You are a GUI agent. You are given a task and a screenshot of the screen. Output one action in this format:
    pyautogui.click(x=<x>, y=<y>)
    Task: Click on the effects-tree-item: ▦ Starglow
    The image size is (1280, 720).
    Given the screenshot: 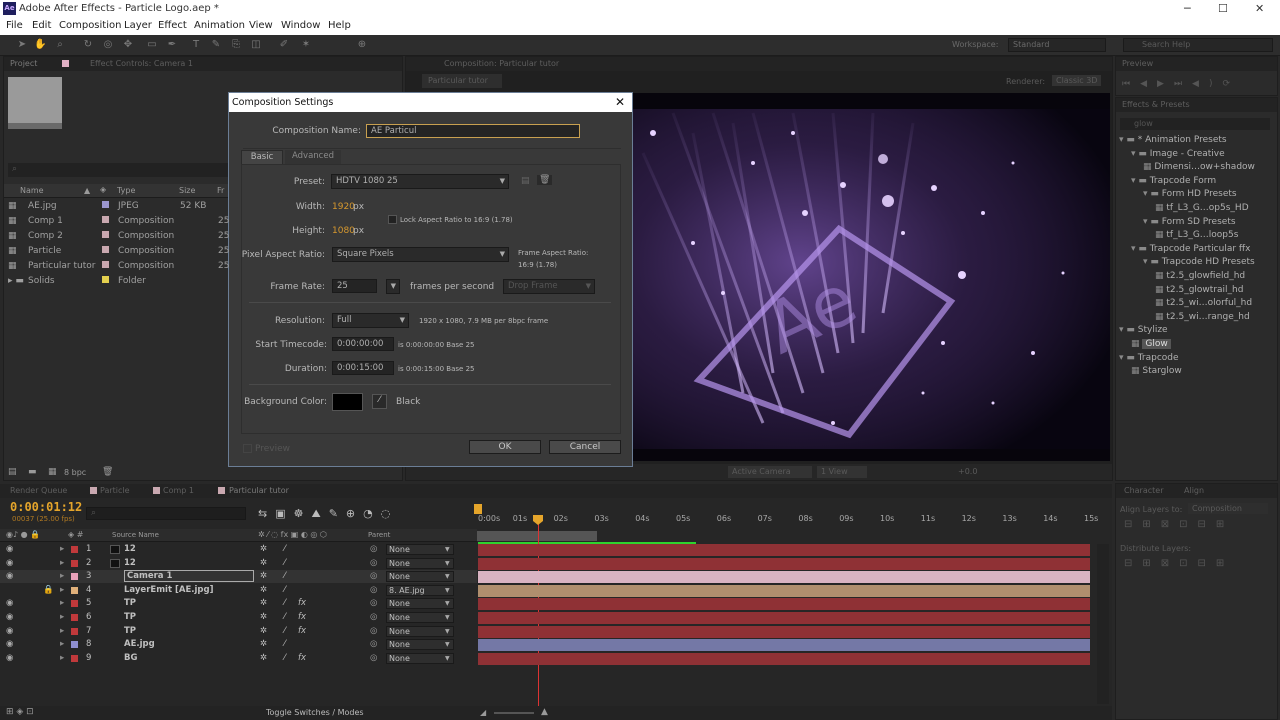 What is the action you would take?
    pyautogui.click(x=1156, y=371)
    